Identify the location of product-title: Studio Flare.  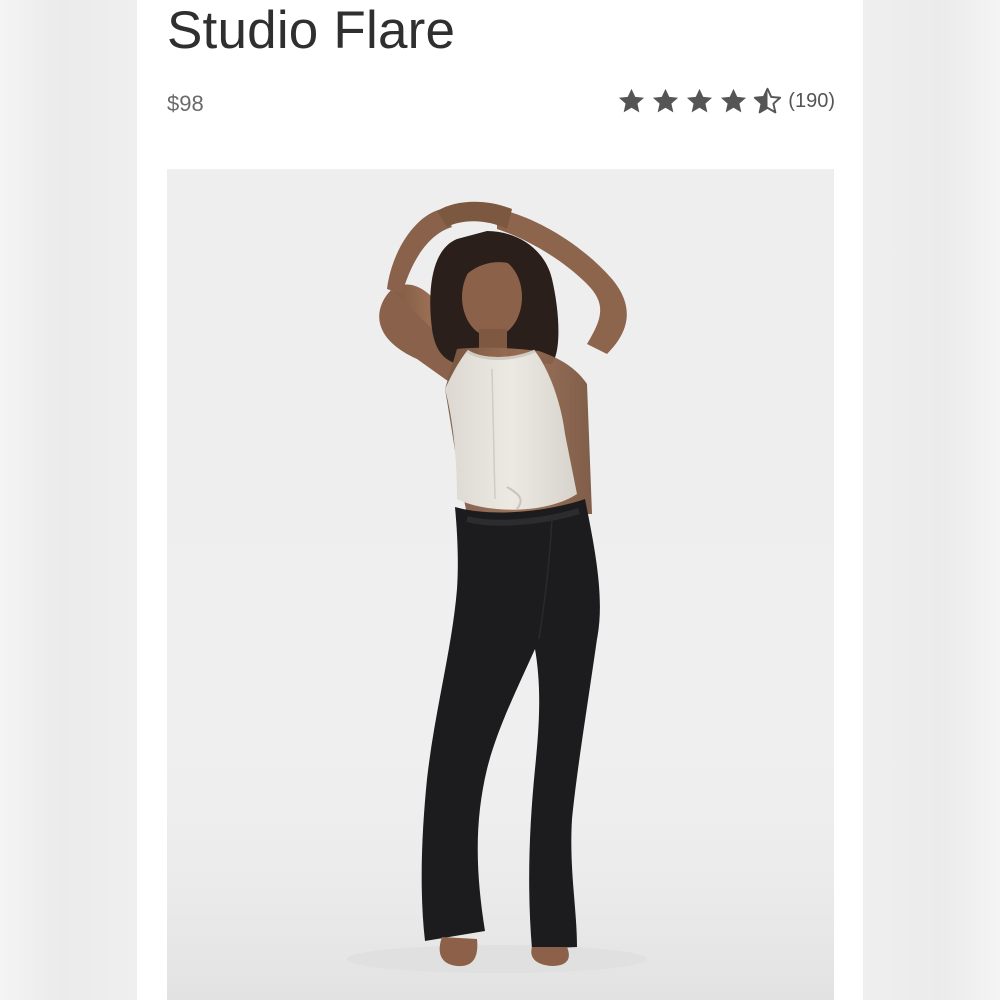
(311, 30).